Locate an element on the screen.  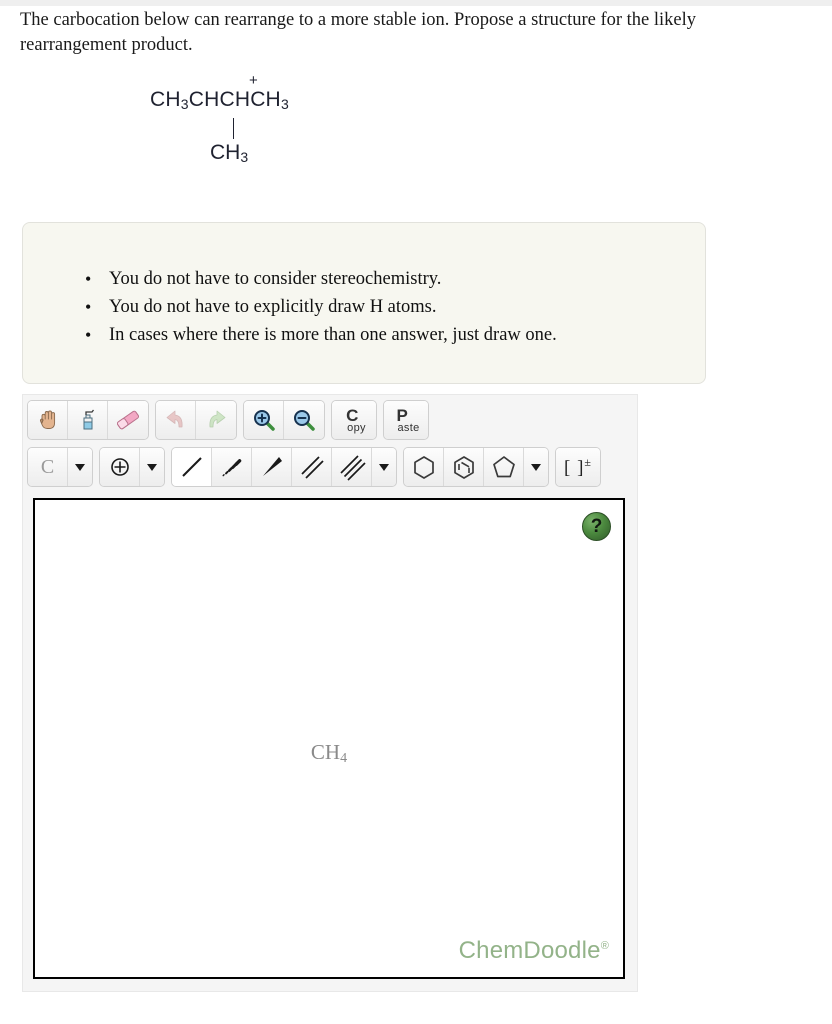
toolbar-group-zoom is located at coordinates (284, 420).